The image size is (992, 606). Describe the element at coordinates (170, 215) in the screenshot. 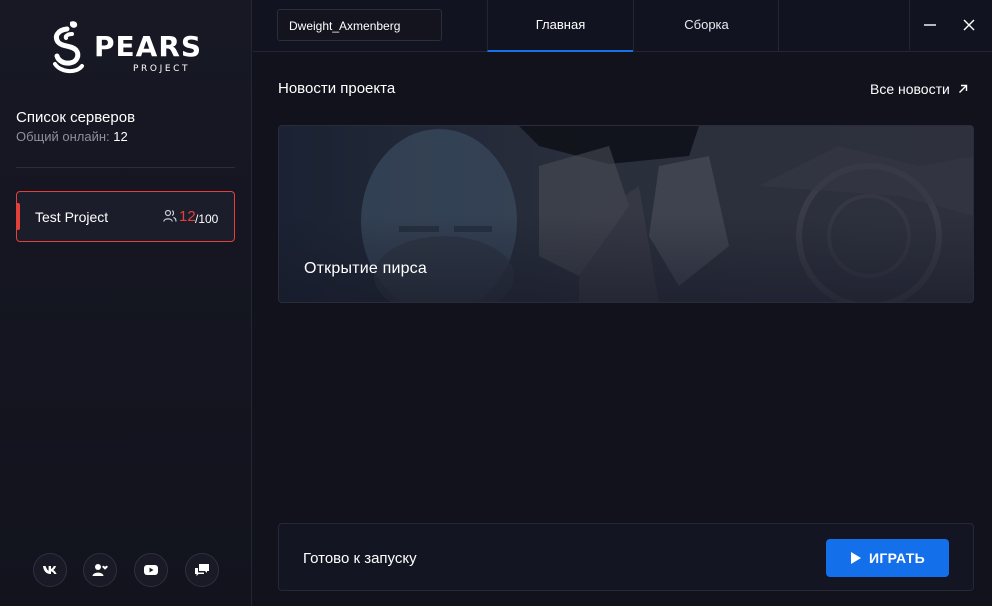

I see `users-icon` at that location.